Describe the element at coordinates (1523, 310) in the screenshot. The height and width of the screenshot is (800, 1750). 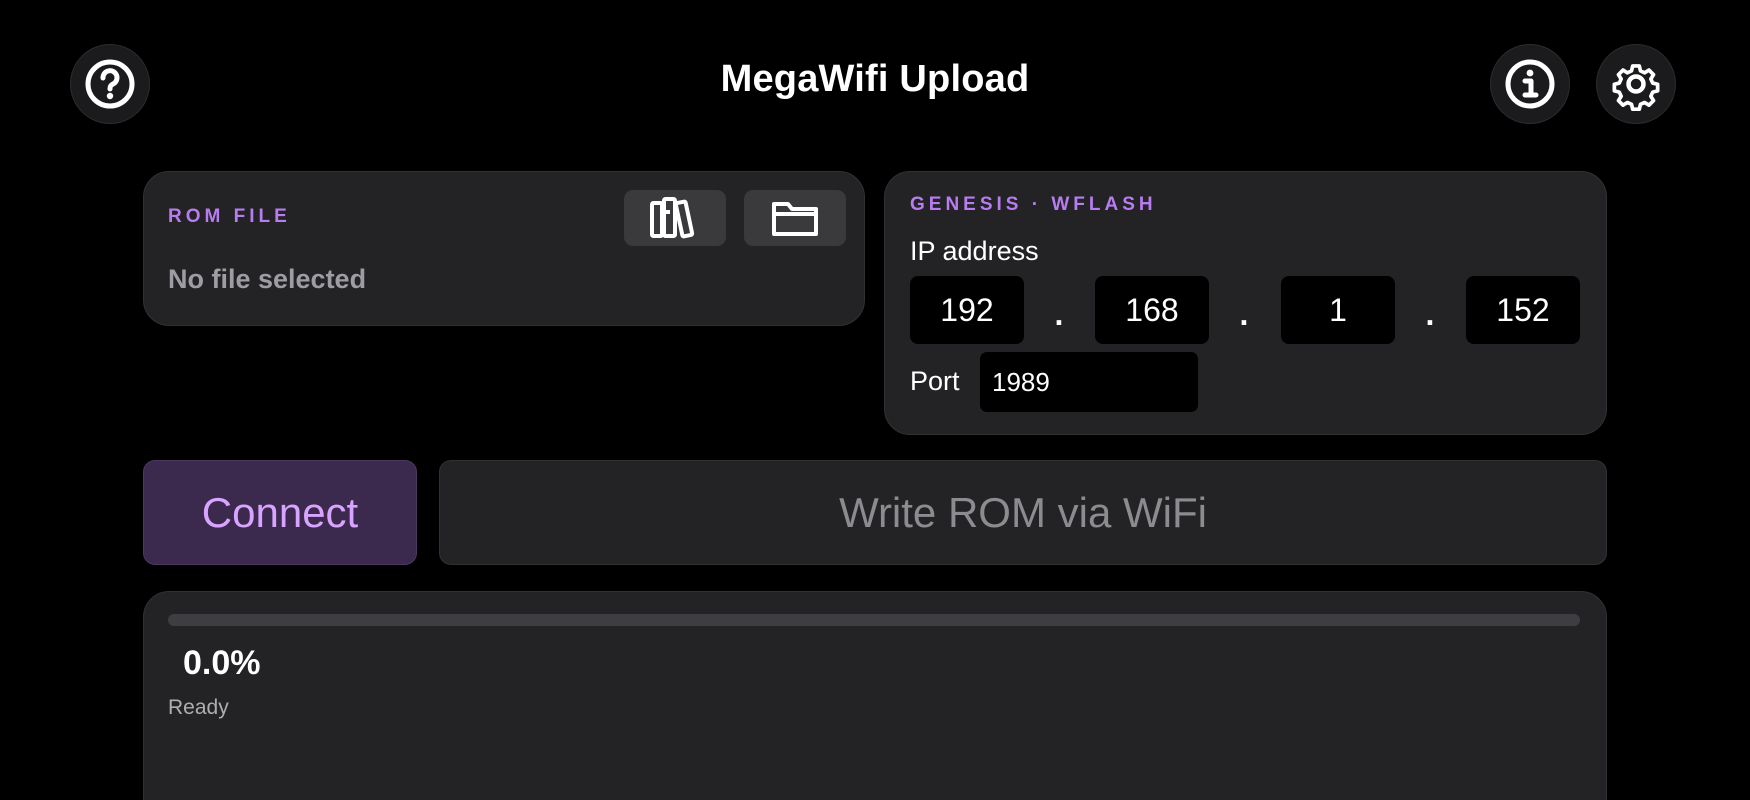
I see `ip-octet-4-field: 152` at that location.